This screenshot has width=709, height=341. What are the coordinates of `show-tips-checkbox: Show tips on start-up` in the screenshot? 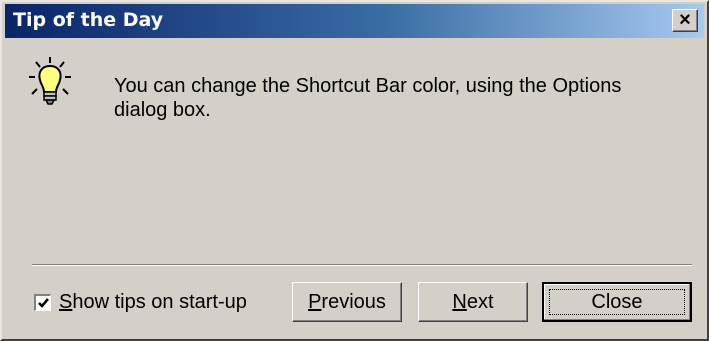 It's located at (140, 302).